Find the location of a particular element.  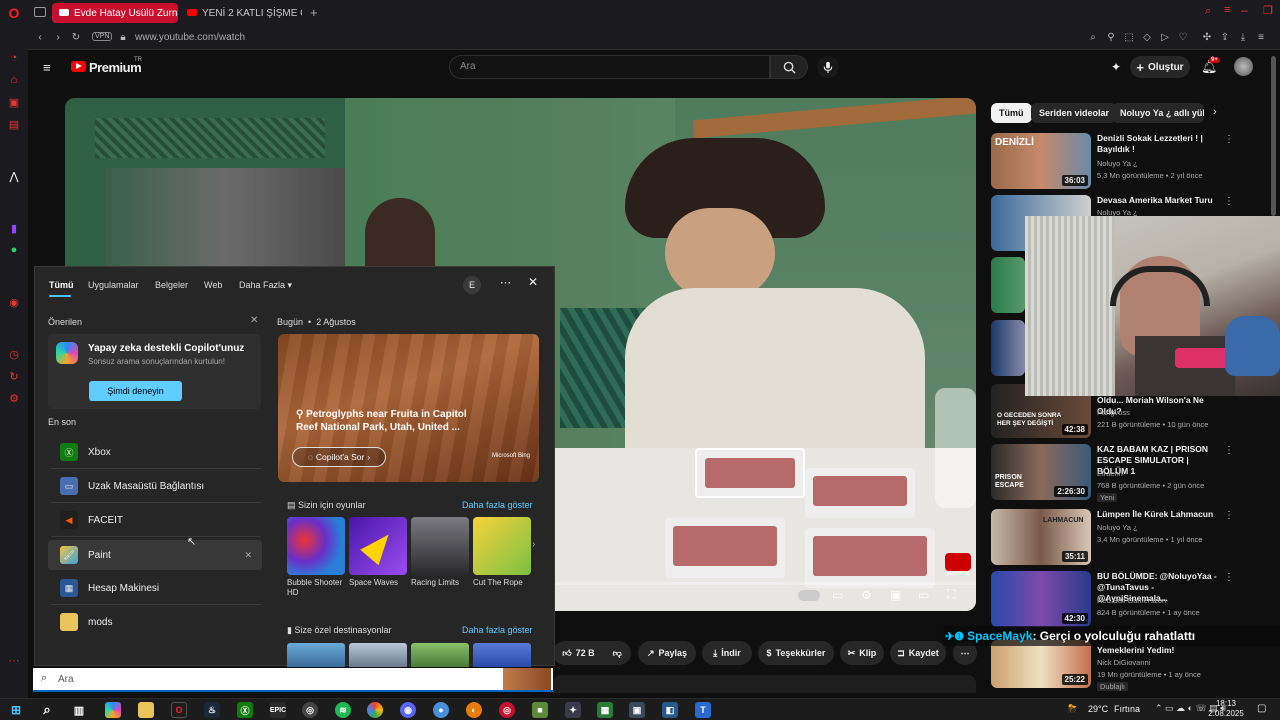

heart-icon: ♡ is located at coordinates (1183, 38).